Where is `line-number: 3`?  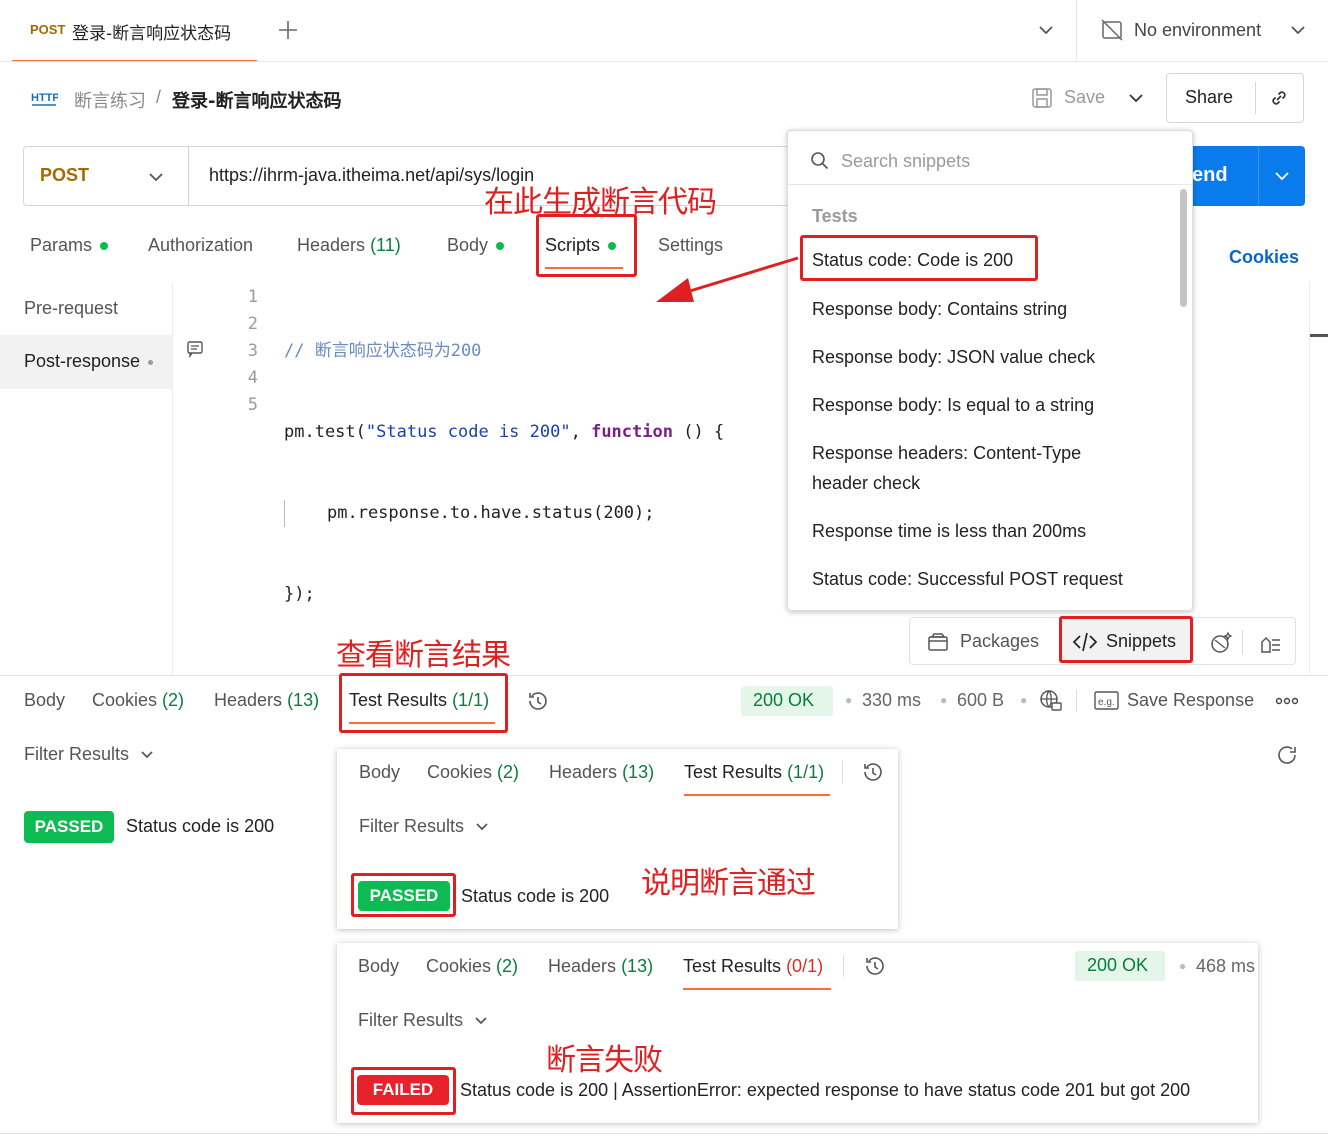 line-number: 3 is located at coordinates (252, 351).